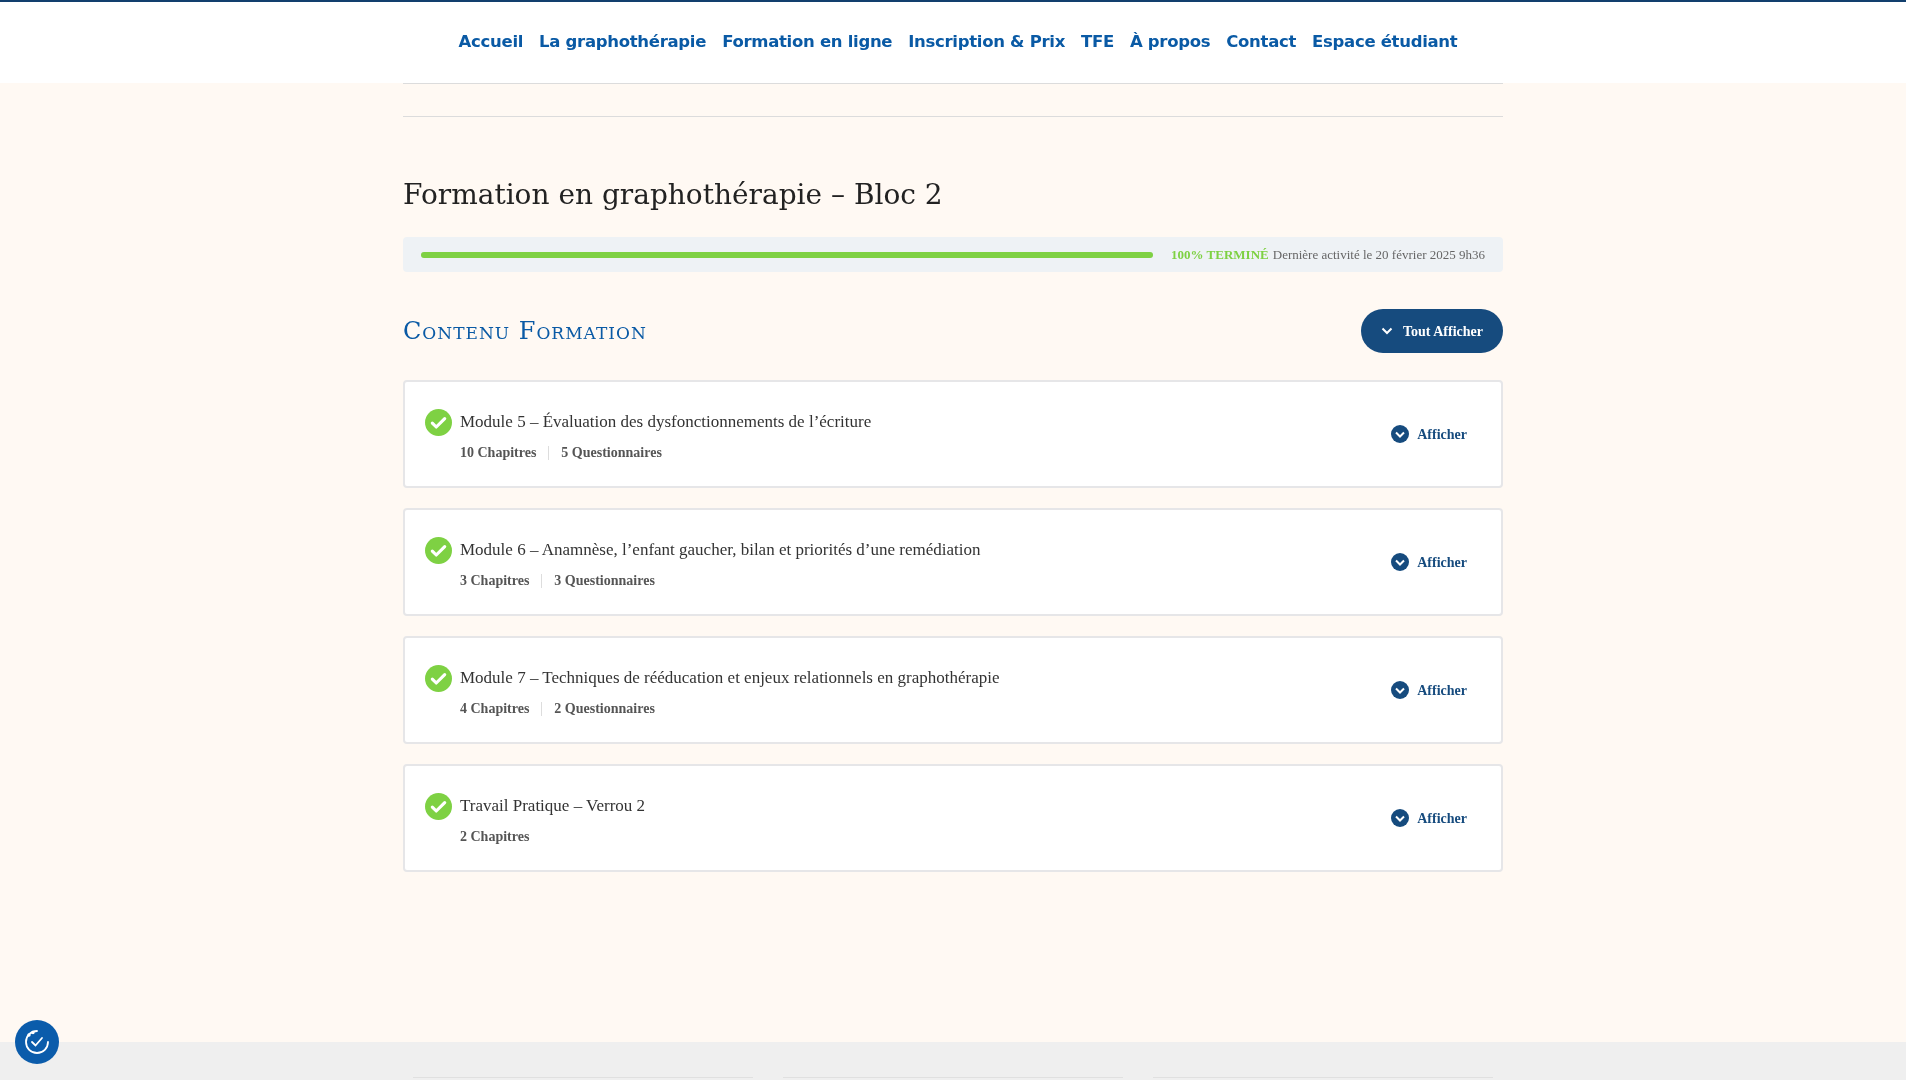 The width and height of the screenshot is (1906, 1080). I want to click on module-count: 3 Questionnaires, so click(598, 580).